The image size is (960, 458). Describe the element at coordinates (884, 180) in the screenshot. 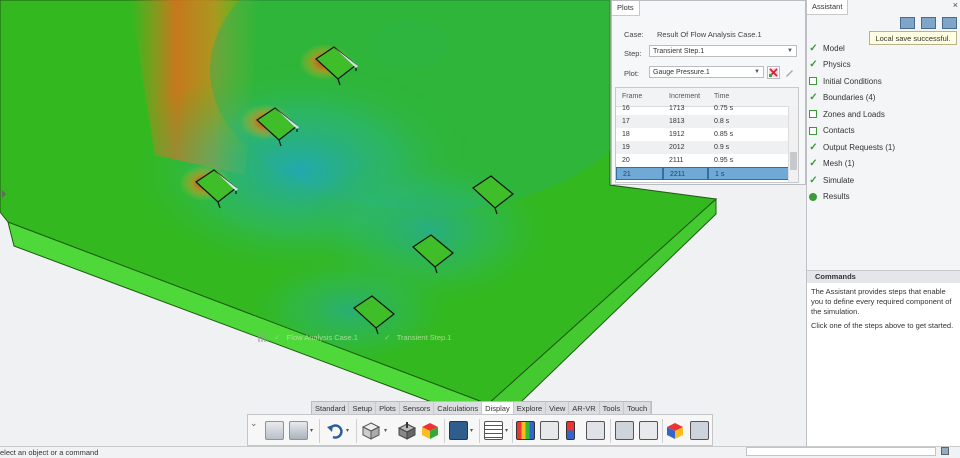

I see `step-simulate: ✓ Simulate` at that location.